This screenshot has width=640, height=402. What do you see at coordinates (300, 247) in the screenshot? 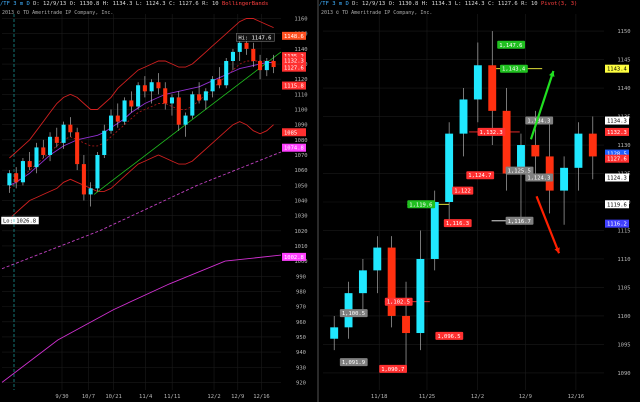
I see `y-tick-label: 1010` at bounding box center [300, 247].